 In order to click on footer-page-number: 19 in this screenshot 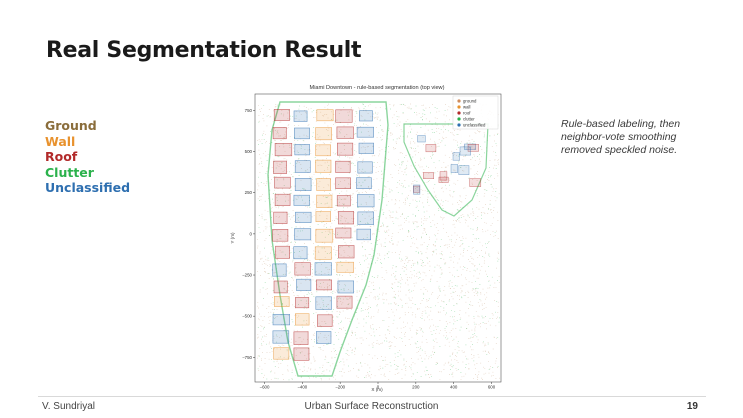, I will do `click(692, 406)`.